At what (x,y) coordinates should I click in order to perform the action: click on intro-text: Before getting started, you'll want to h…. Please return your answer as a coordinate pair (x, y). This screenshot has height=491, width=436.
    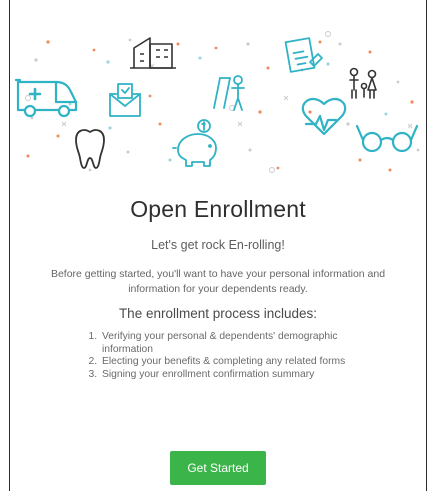
    Looking at the image, I should click on (218, 281).